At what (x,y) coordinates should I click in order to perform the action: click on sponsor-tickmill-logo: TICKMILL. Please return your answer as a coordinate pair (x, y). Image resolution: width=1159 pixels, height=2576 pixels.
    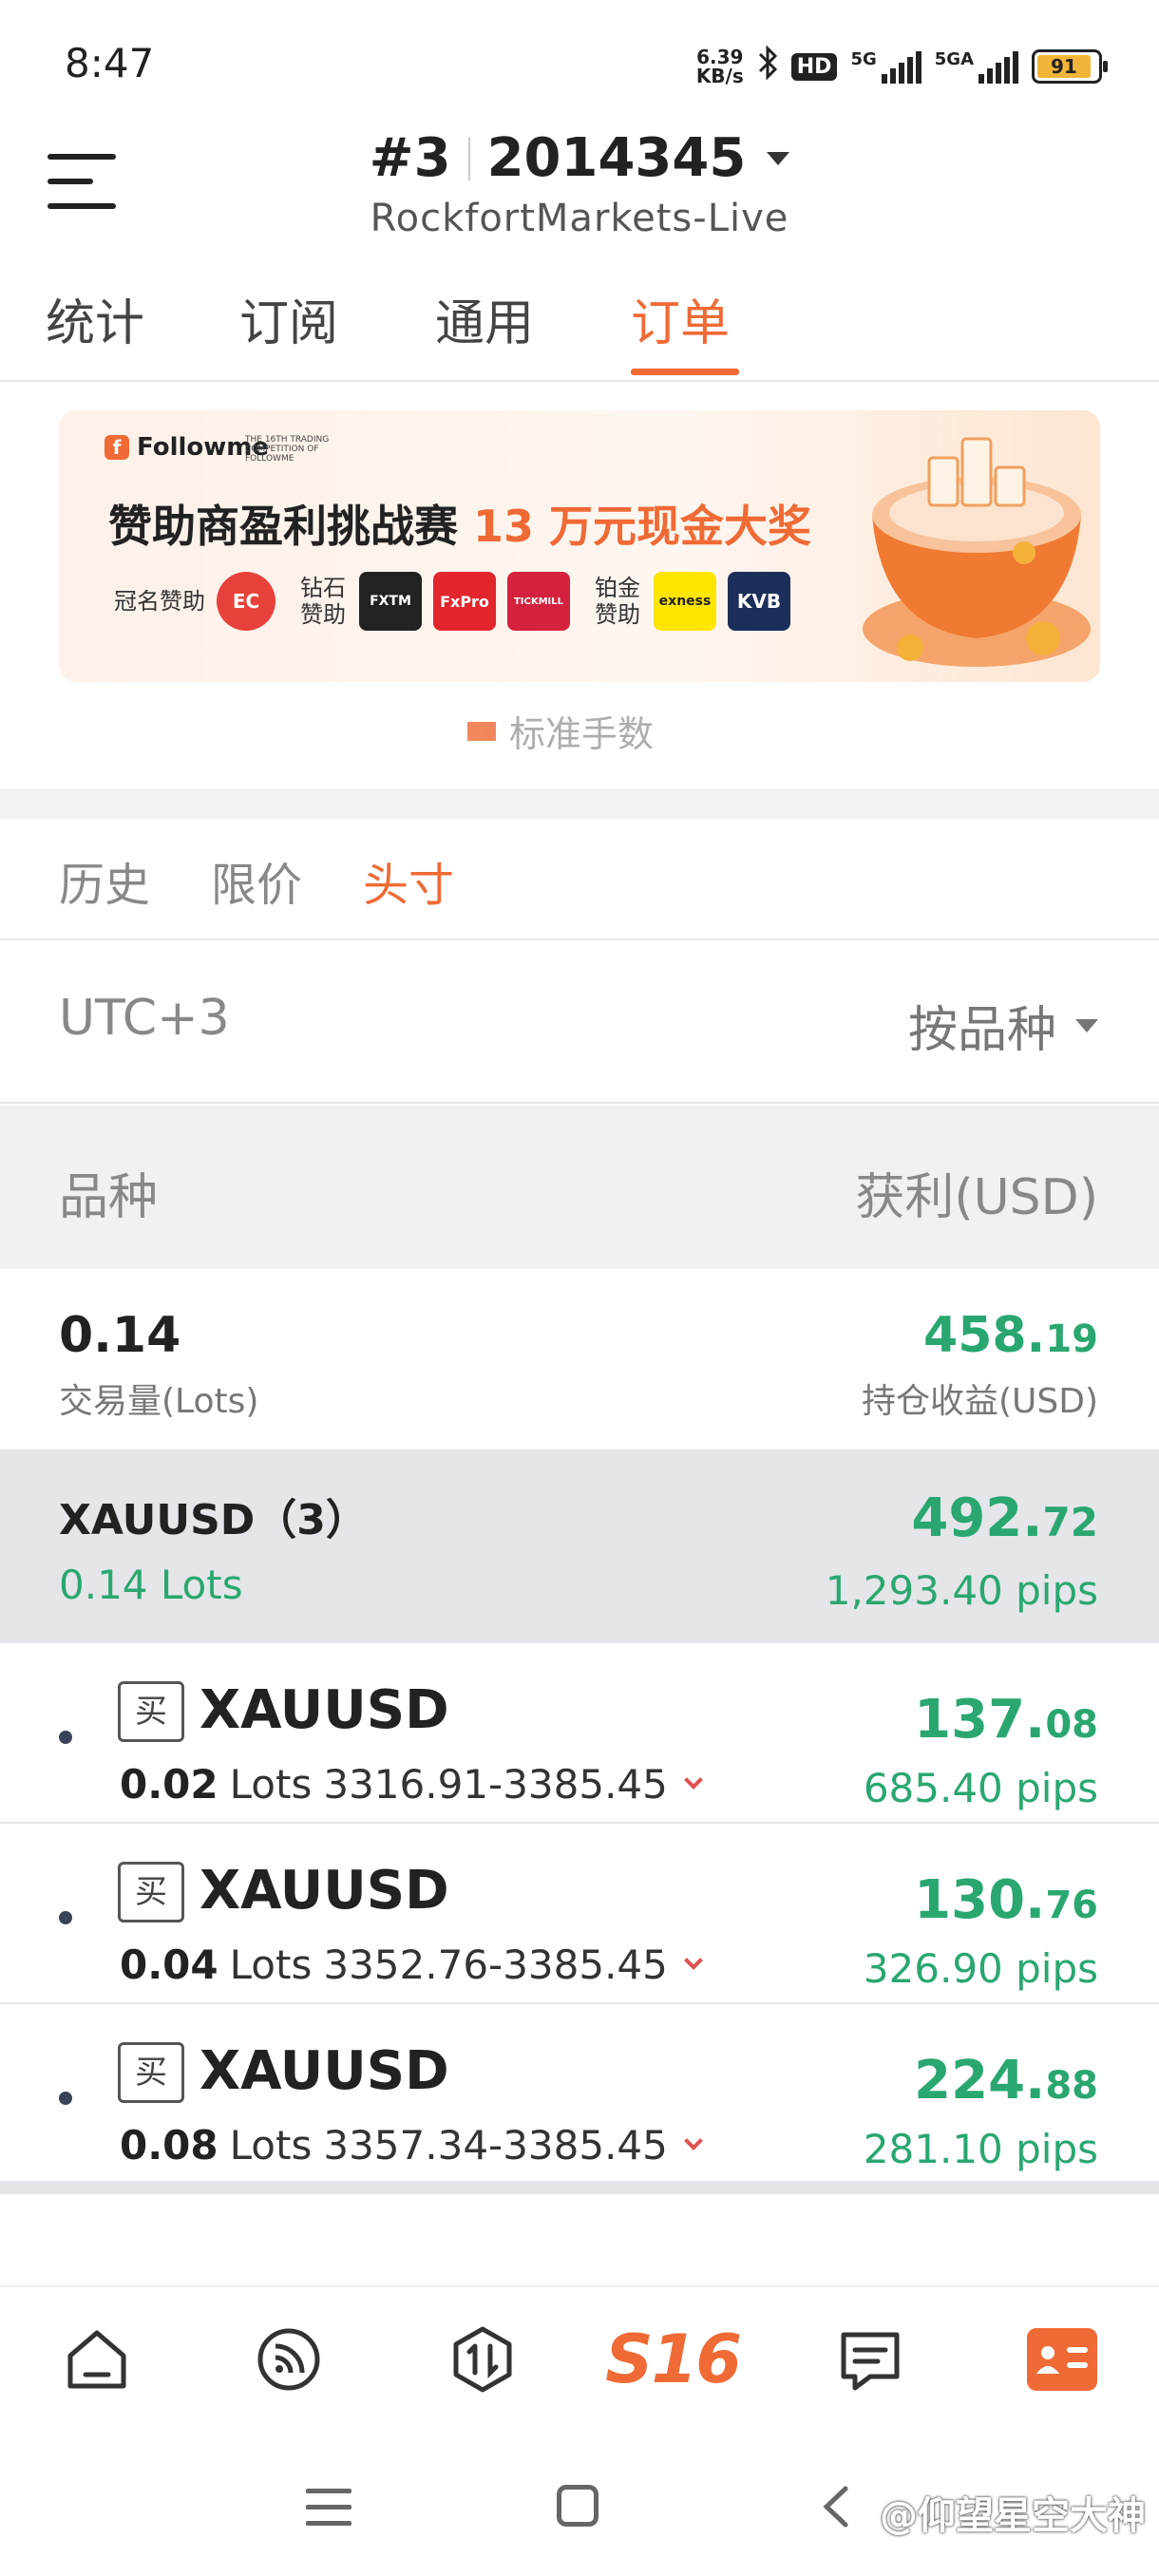
    Looking at the image, I should click on (538, 601).